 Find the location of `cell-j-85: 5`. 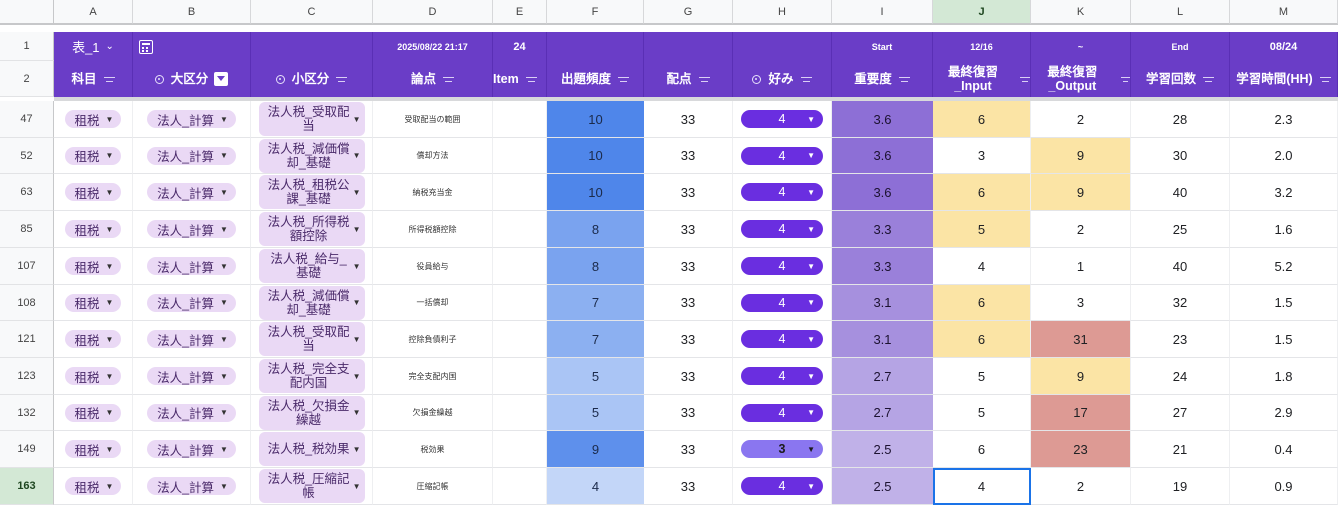

cell-j-85: 5 is located at coordinates (982, 229).